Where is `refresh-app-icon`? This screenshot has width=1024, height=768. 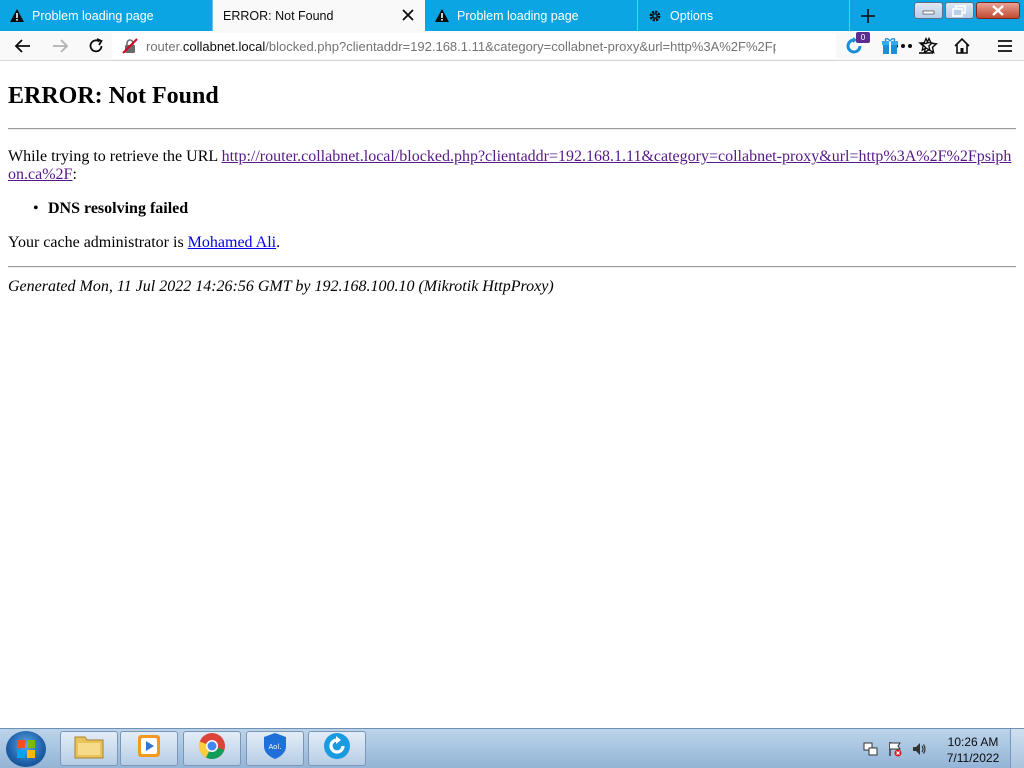
refresh-app-icon is located at coordinates (337, 748).